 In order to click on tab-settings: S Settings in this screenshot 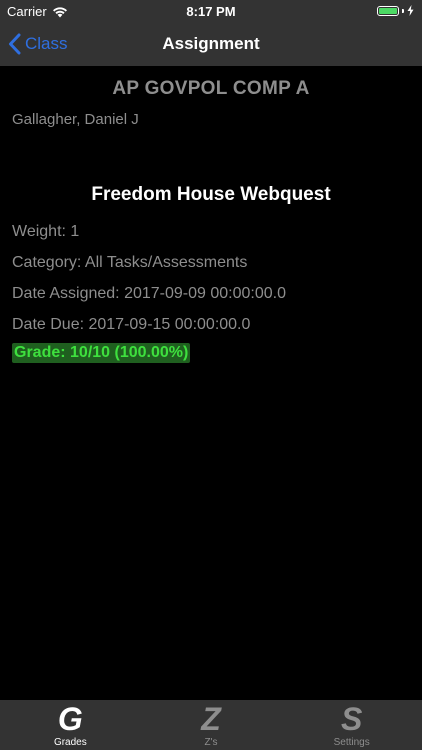, I will do `click(351, 725)`.